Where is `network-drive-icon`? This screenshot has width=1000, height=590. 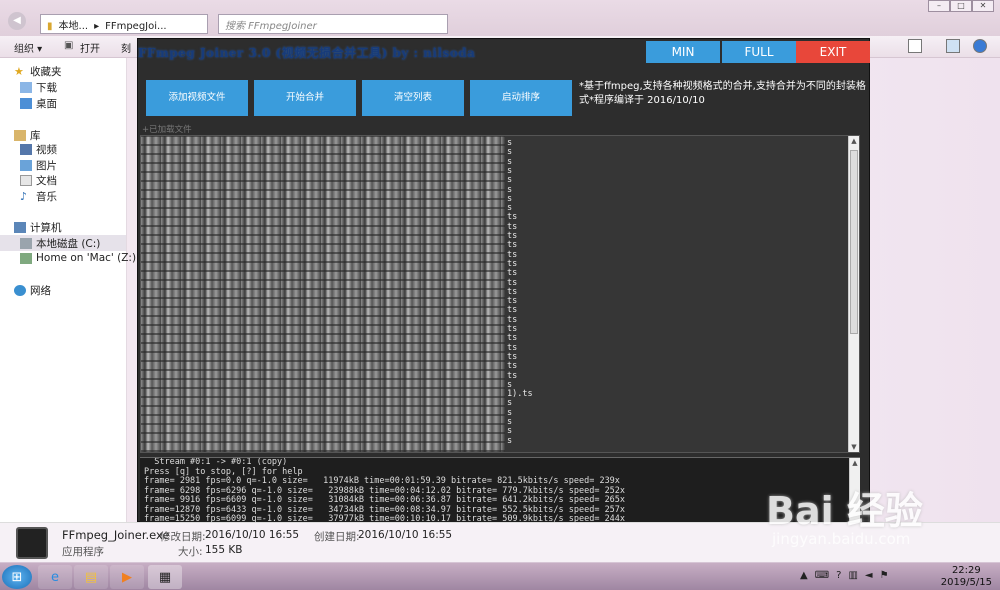 network-drive-icon is located at coordinates (26, 258).